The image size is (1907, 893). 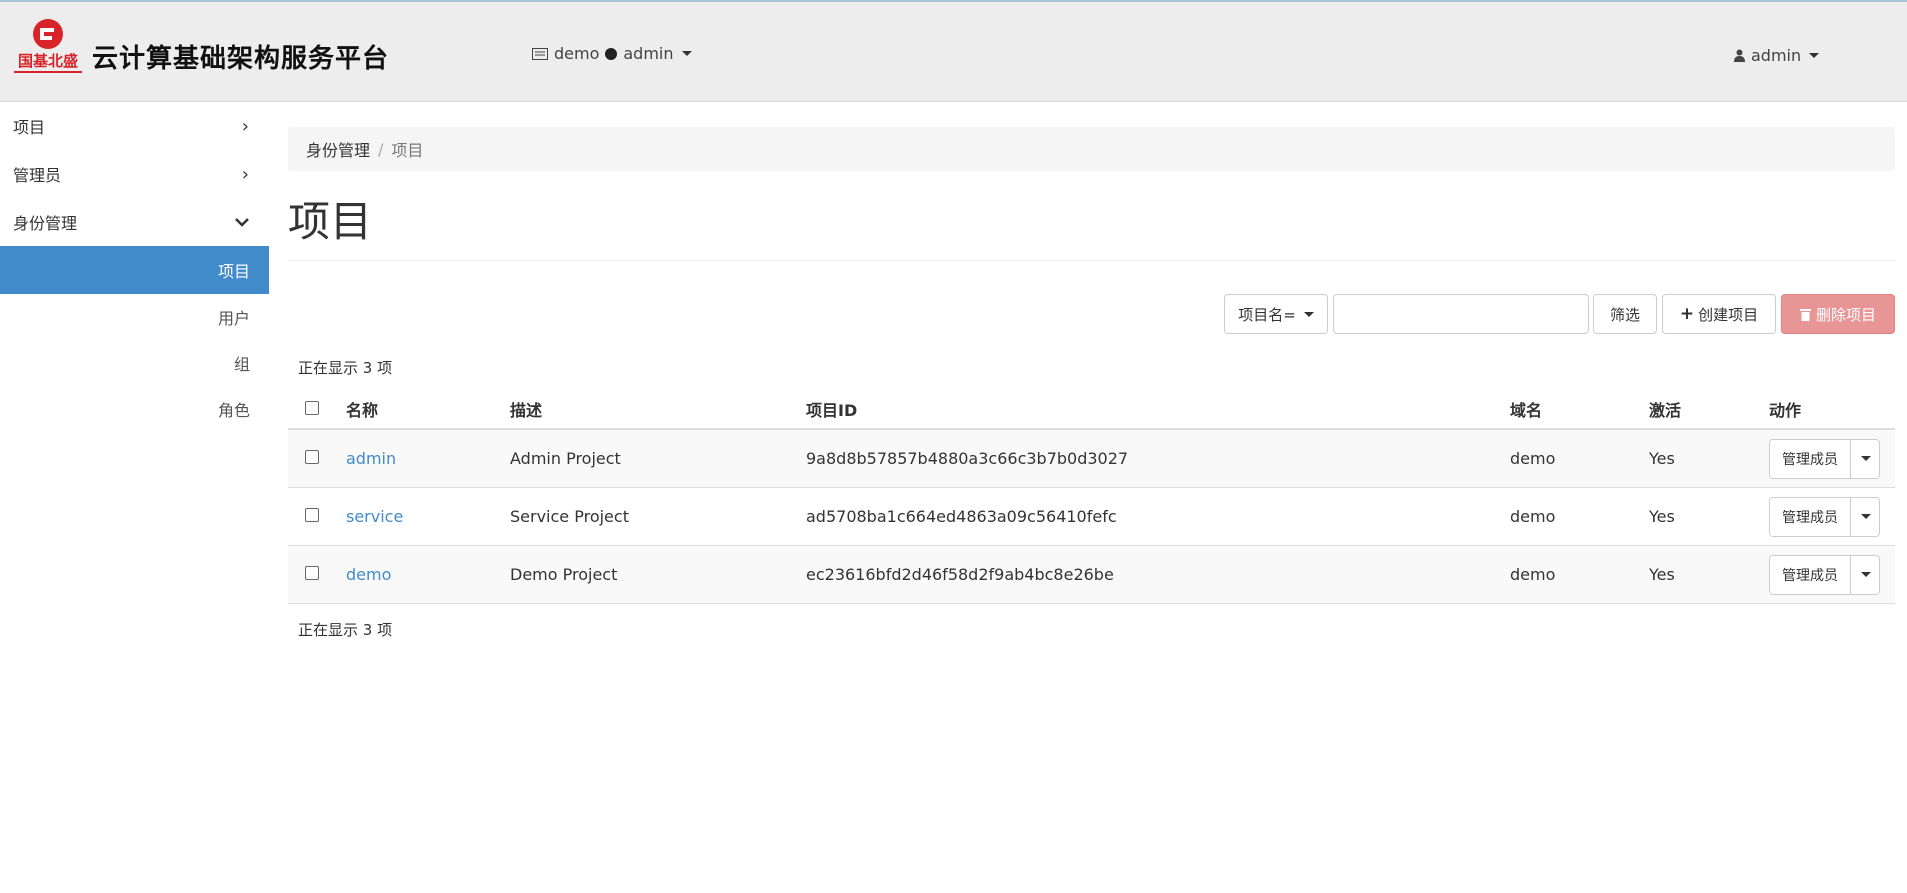 I want to click on sidebar-group-identity: 身份管理, so click(x=134, y=222).